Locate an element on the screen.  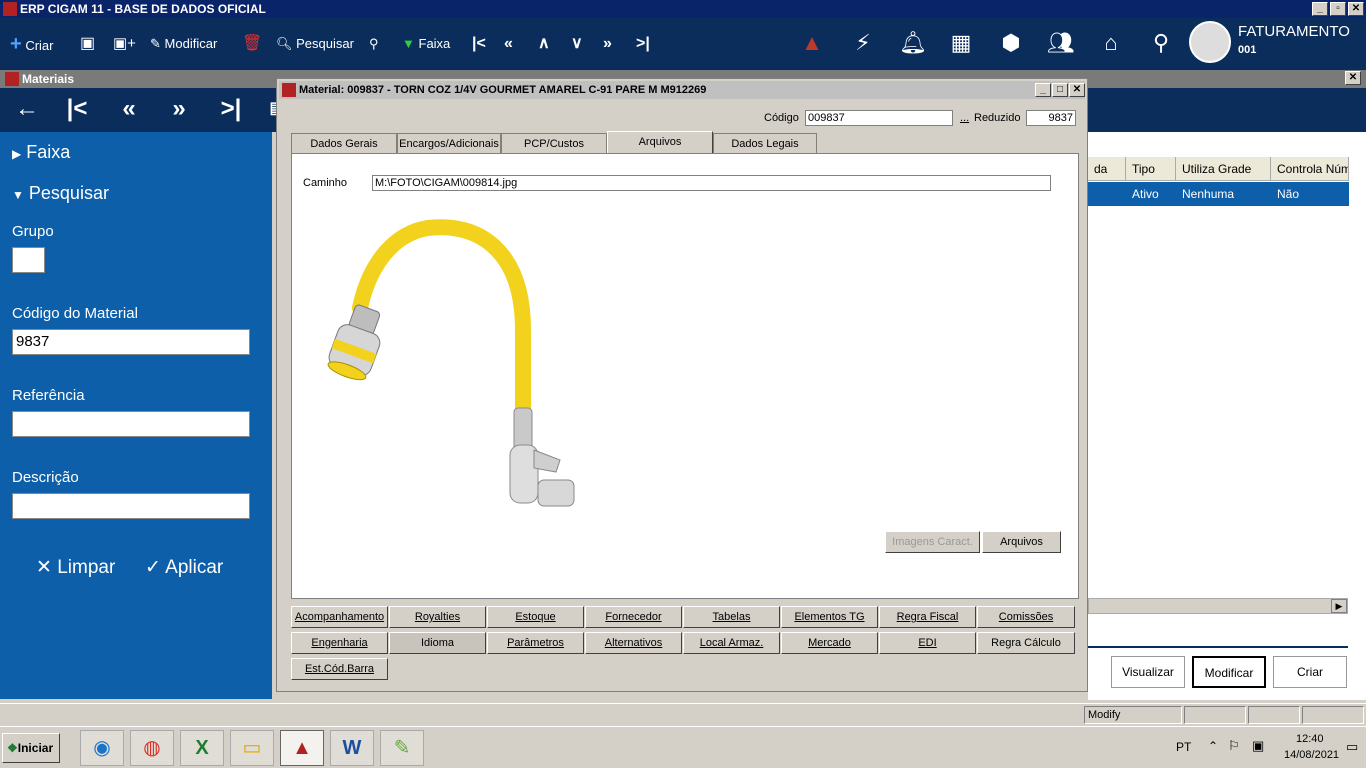
next-page-button: » is located at coordinates (607, 44).